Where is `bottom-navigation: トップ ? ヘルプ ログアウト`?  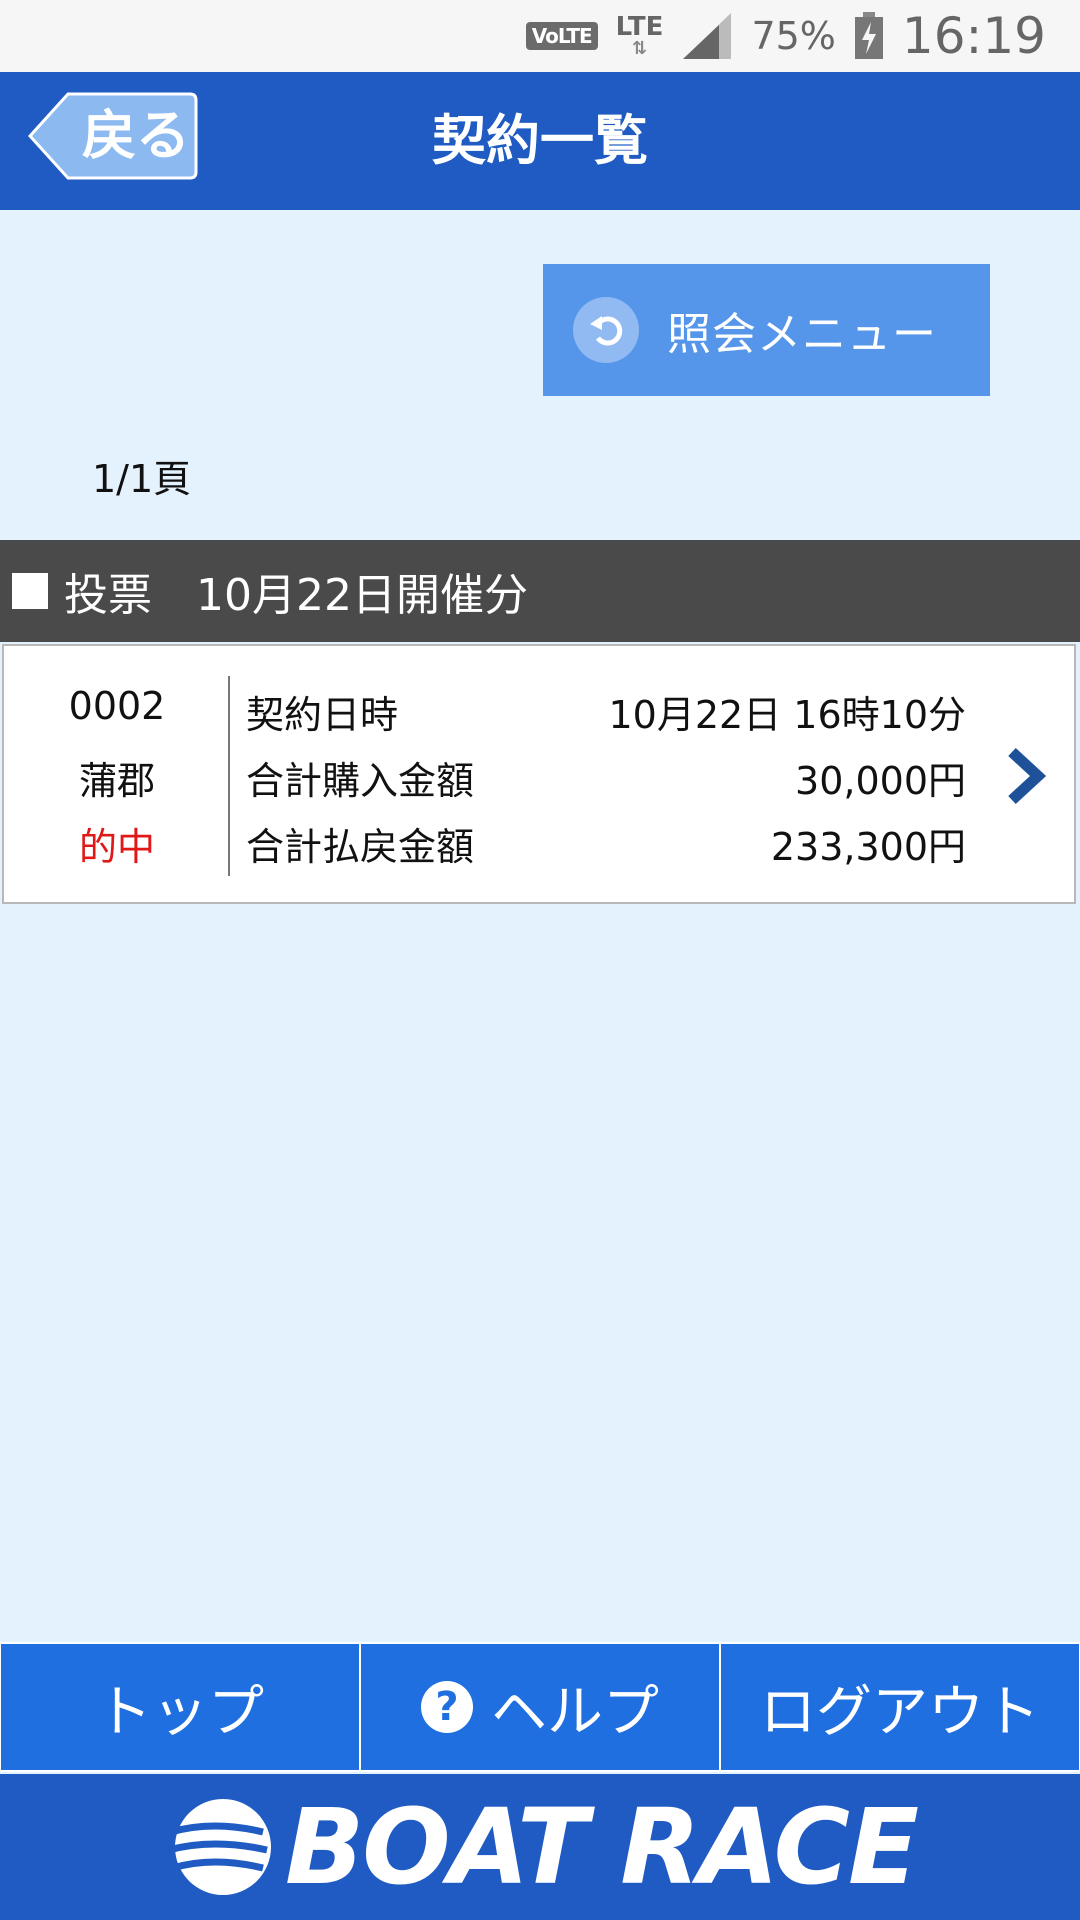
bottom-navigation: トップ ? ヘルプ ログアウト is located at coordinates (540, 1707).